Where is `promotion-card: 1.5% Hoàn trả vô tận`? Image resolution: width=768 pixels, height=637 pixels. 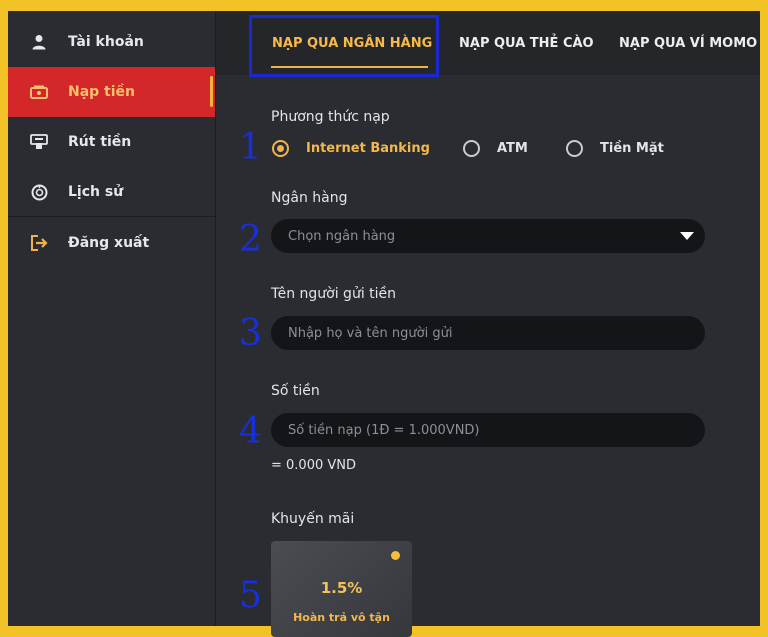 promotion-card: 1.5% Hoàn trả vô tận is located at coordinates (341, 589).